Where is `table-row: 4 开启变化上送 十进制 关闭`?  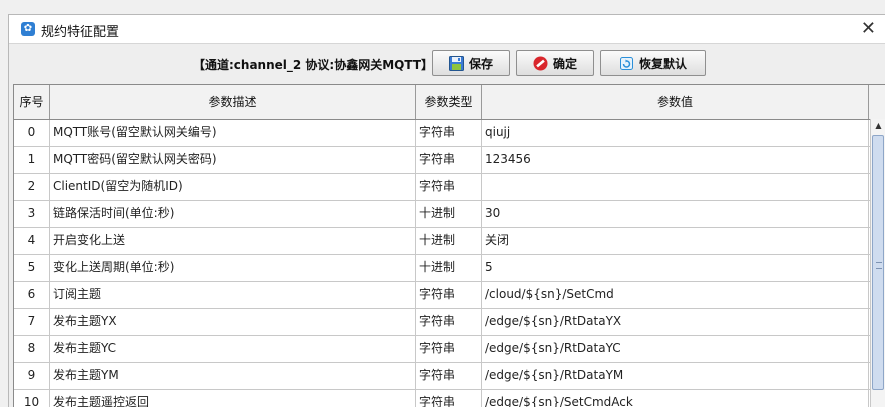
table-row: 4 开启变化上送 十进制 关闭 is located at coordinates (449, 241).